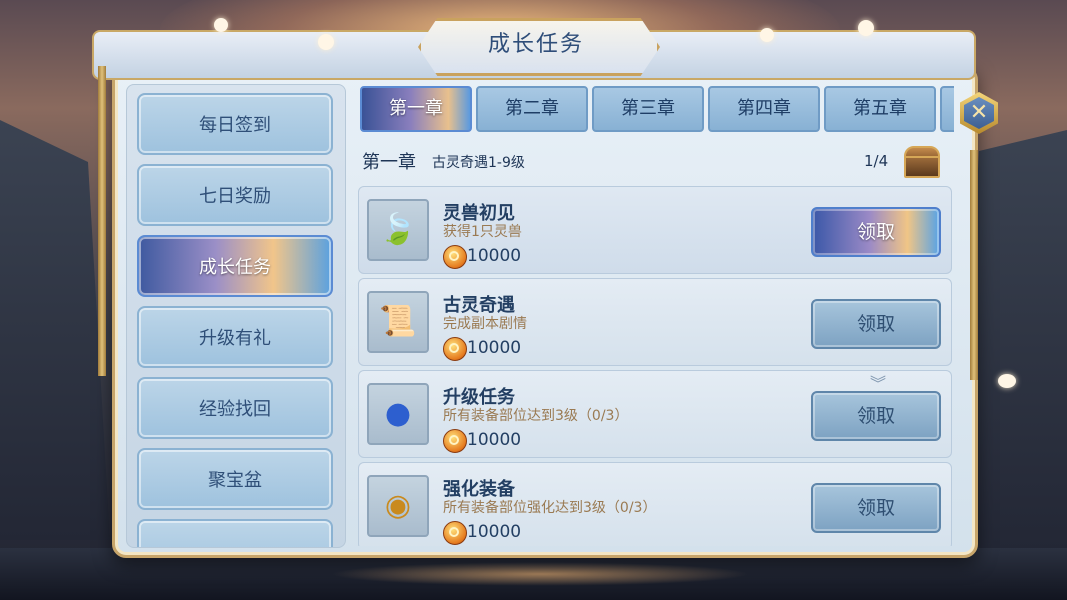  Describe the element at coordinates (922, 167) in the screenshot. I see `chest-body` at that location.